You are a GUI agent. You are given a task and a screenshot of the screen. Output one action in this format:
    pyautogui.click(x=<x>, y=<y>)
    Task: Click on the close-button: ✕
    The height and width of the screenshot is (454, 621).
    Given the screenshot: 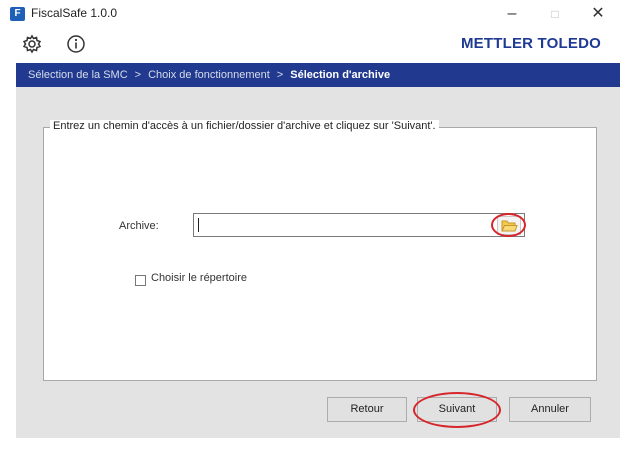 What is the action you would take?
    pyautogui.click(x=598, y=14)
    